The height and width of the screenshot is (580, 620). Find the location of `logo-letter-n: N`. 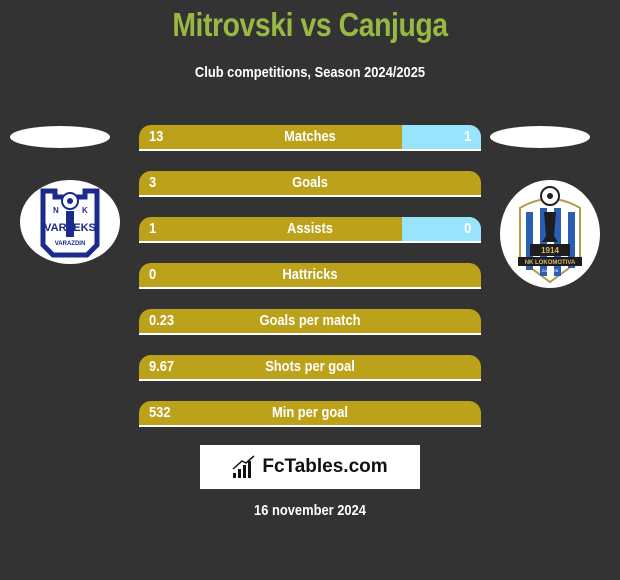

logo-letter-n: N is located at coordinates (56, 210).